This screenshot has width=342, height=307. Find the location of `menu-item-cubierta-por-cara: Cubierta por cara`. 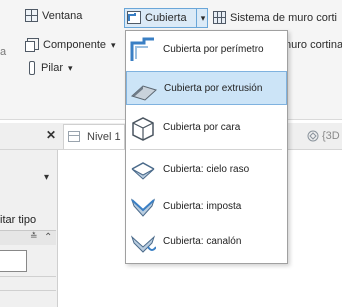

menu-item-cubierta-por-cara: Cubierta por cara is located at coordinates (206, 128).